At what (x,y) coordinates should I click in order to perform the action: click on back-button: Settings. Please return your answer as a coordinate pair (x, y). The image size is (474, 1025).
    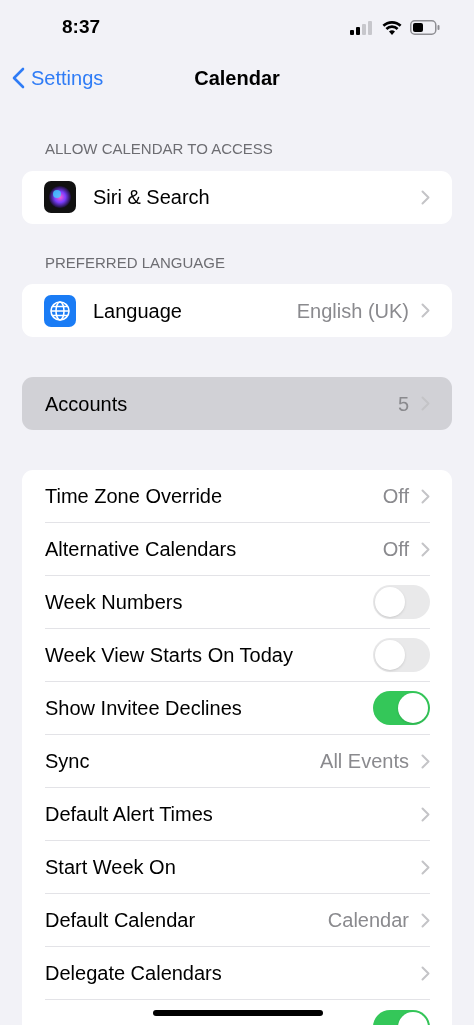
    Looking at the image, I should click on (58, 77).